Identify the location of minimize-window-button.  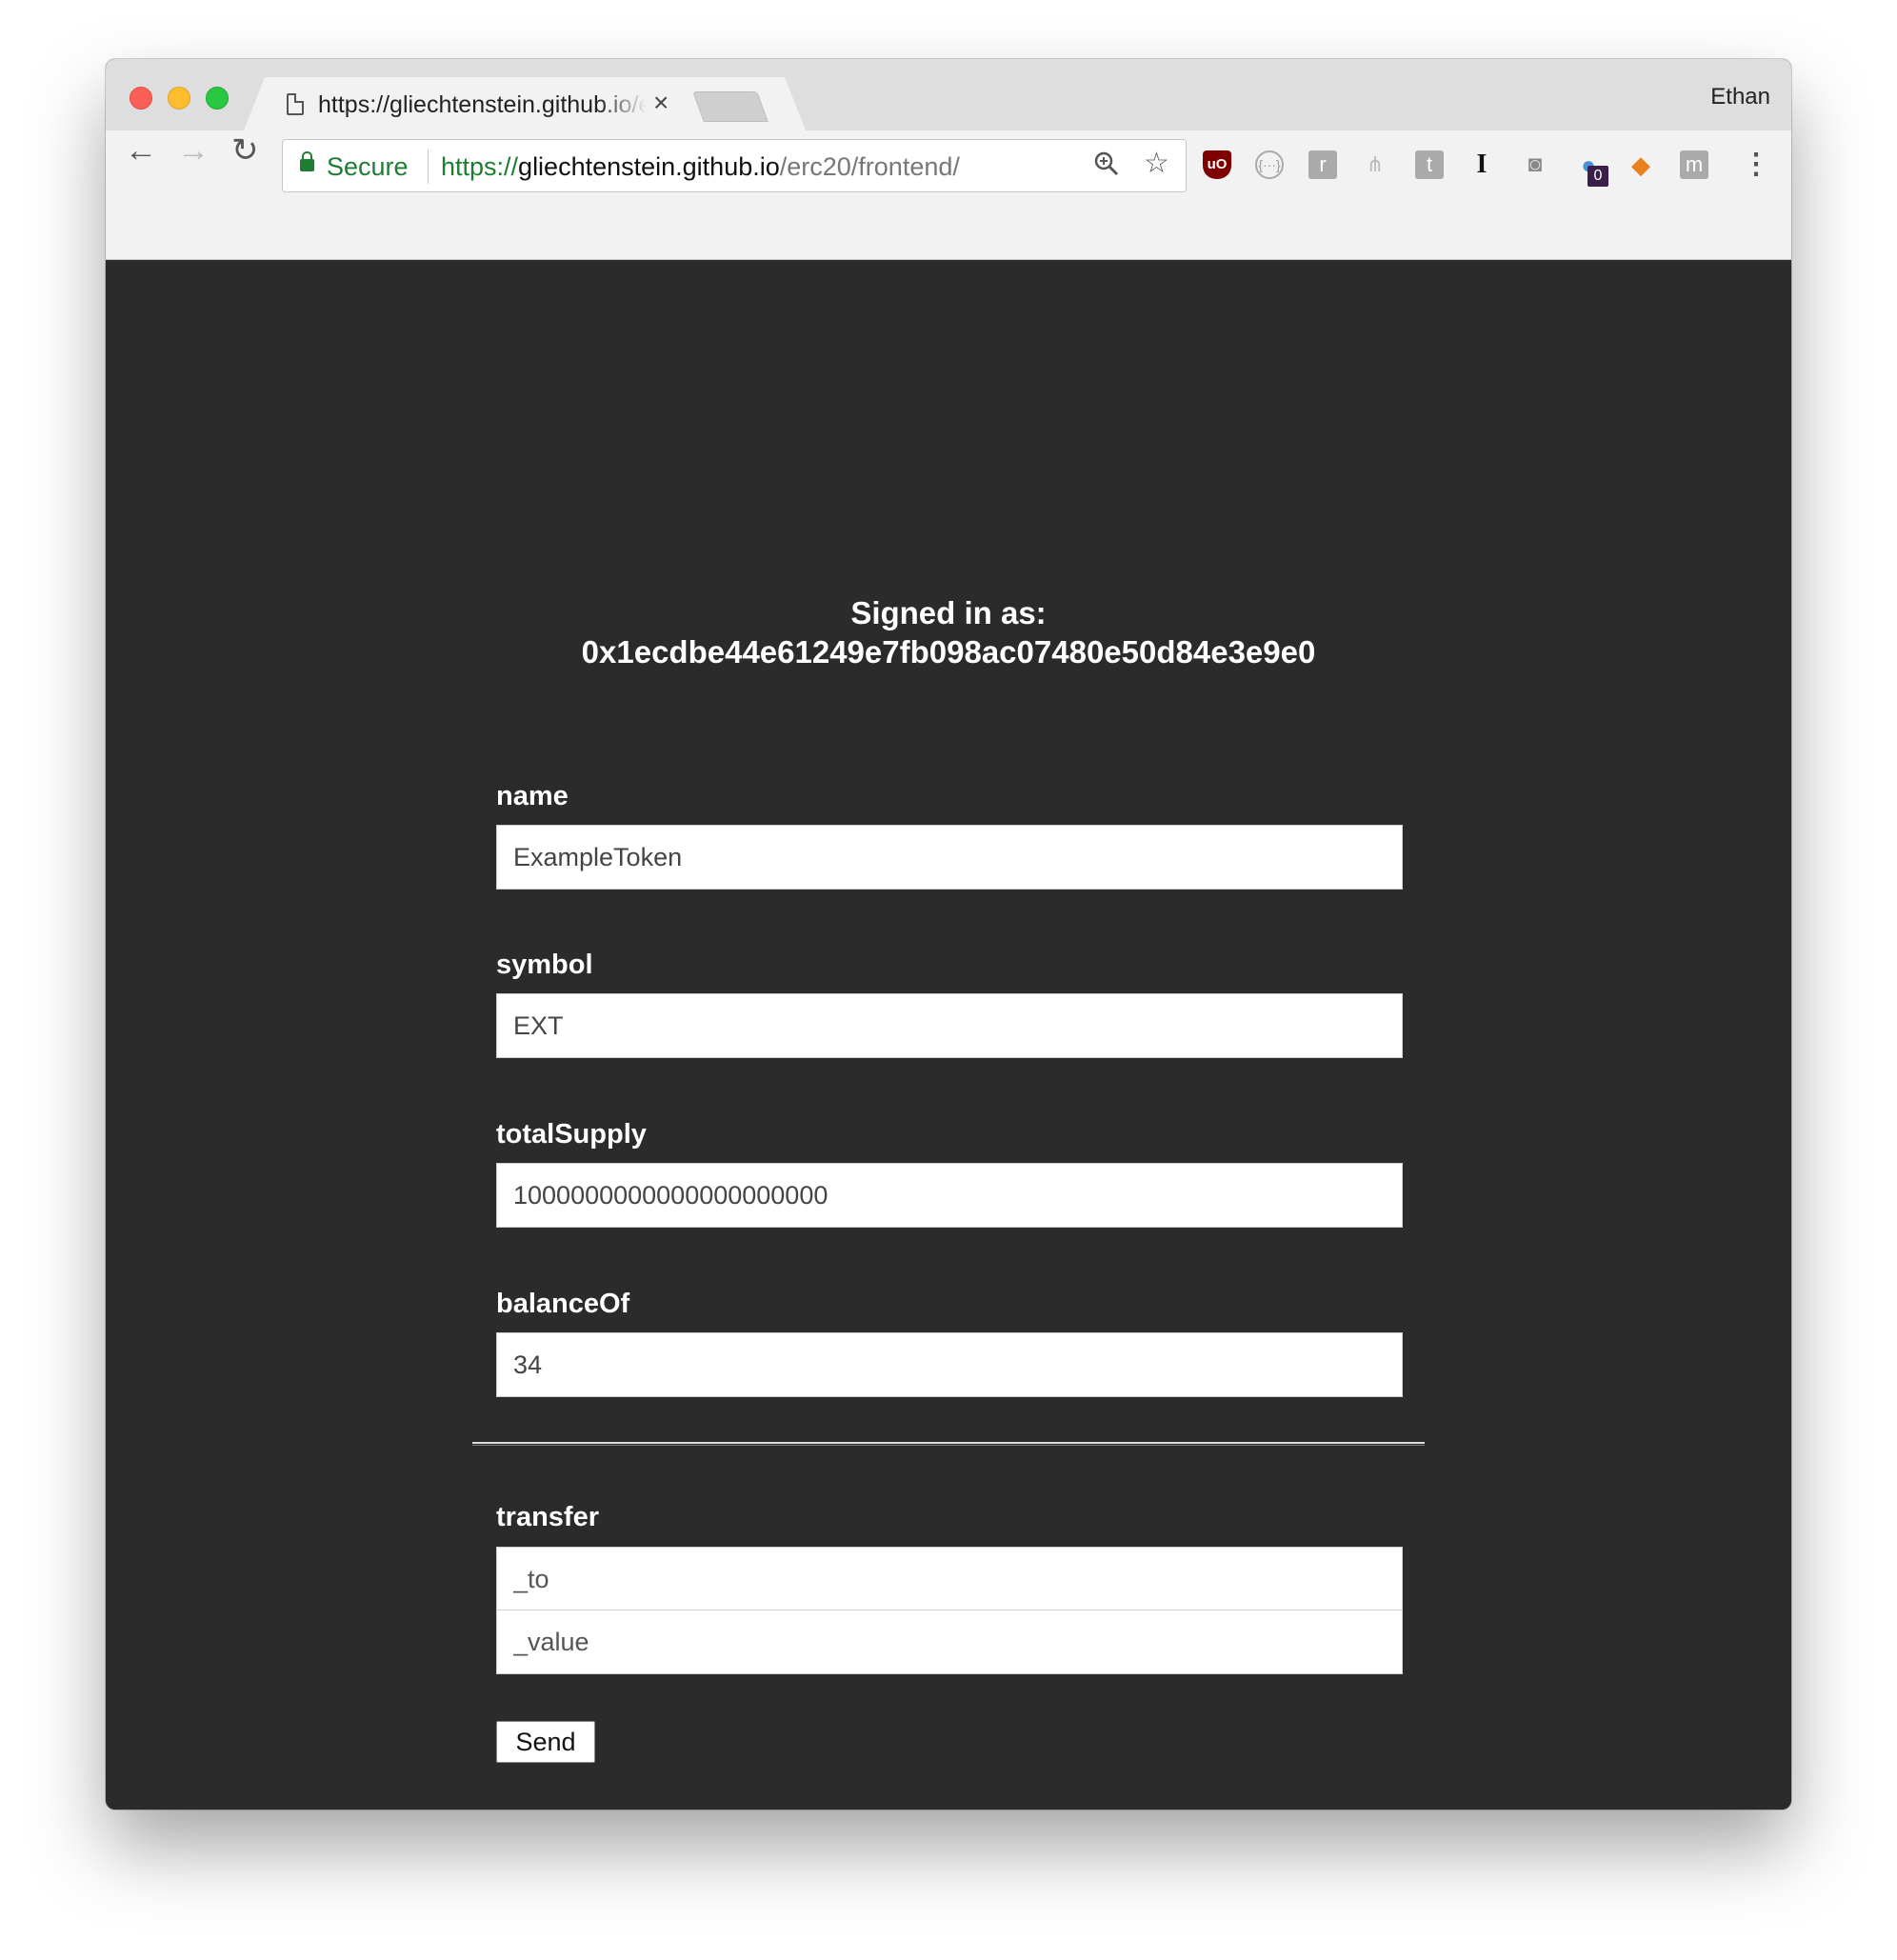
(179, 98).